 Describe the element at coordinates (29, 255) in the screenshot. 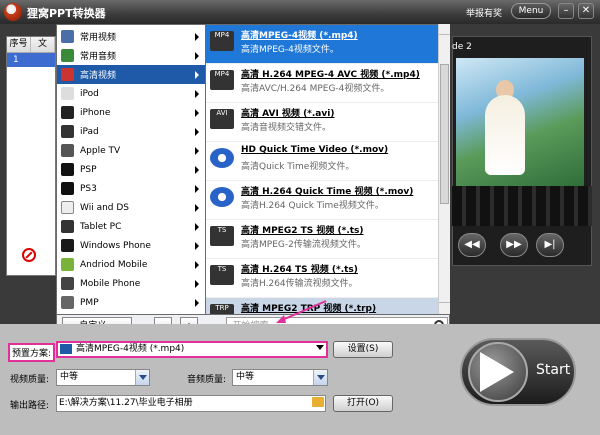

I see `remove-icon` at that location.